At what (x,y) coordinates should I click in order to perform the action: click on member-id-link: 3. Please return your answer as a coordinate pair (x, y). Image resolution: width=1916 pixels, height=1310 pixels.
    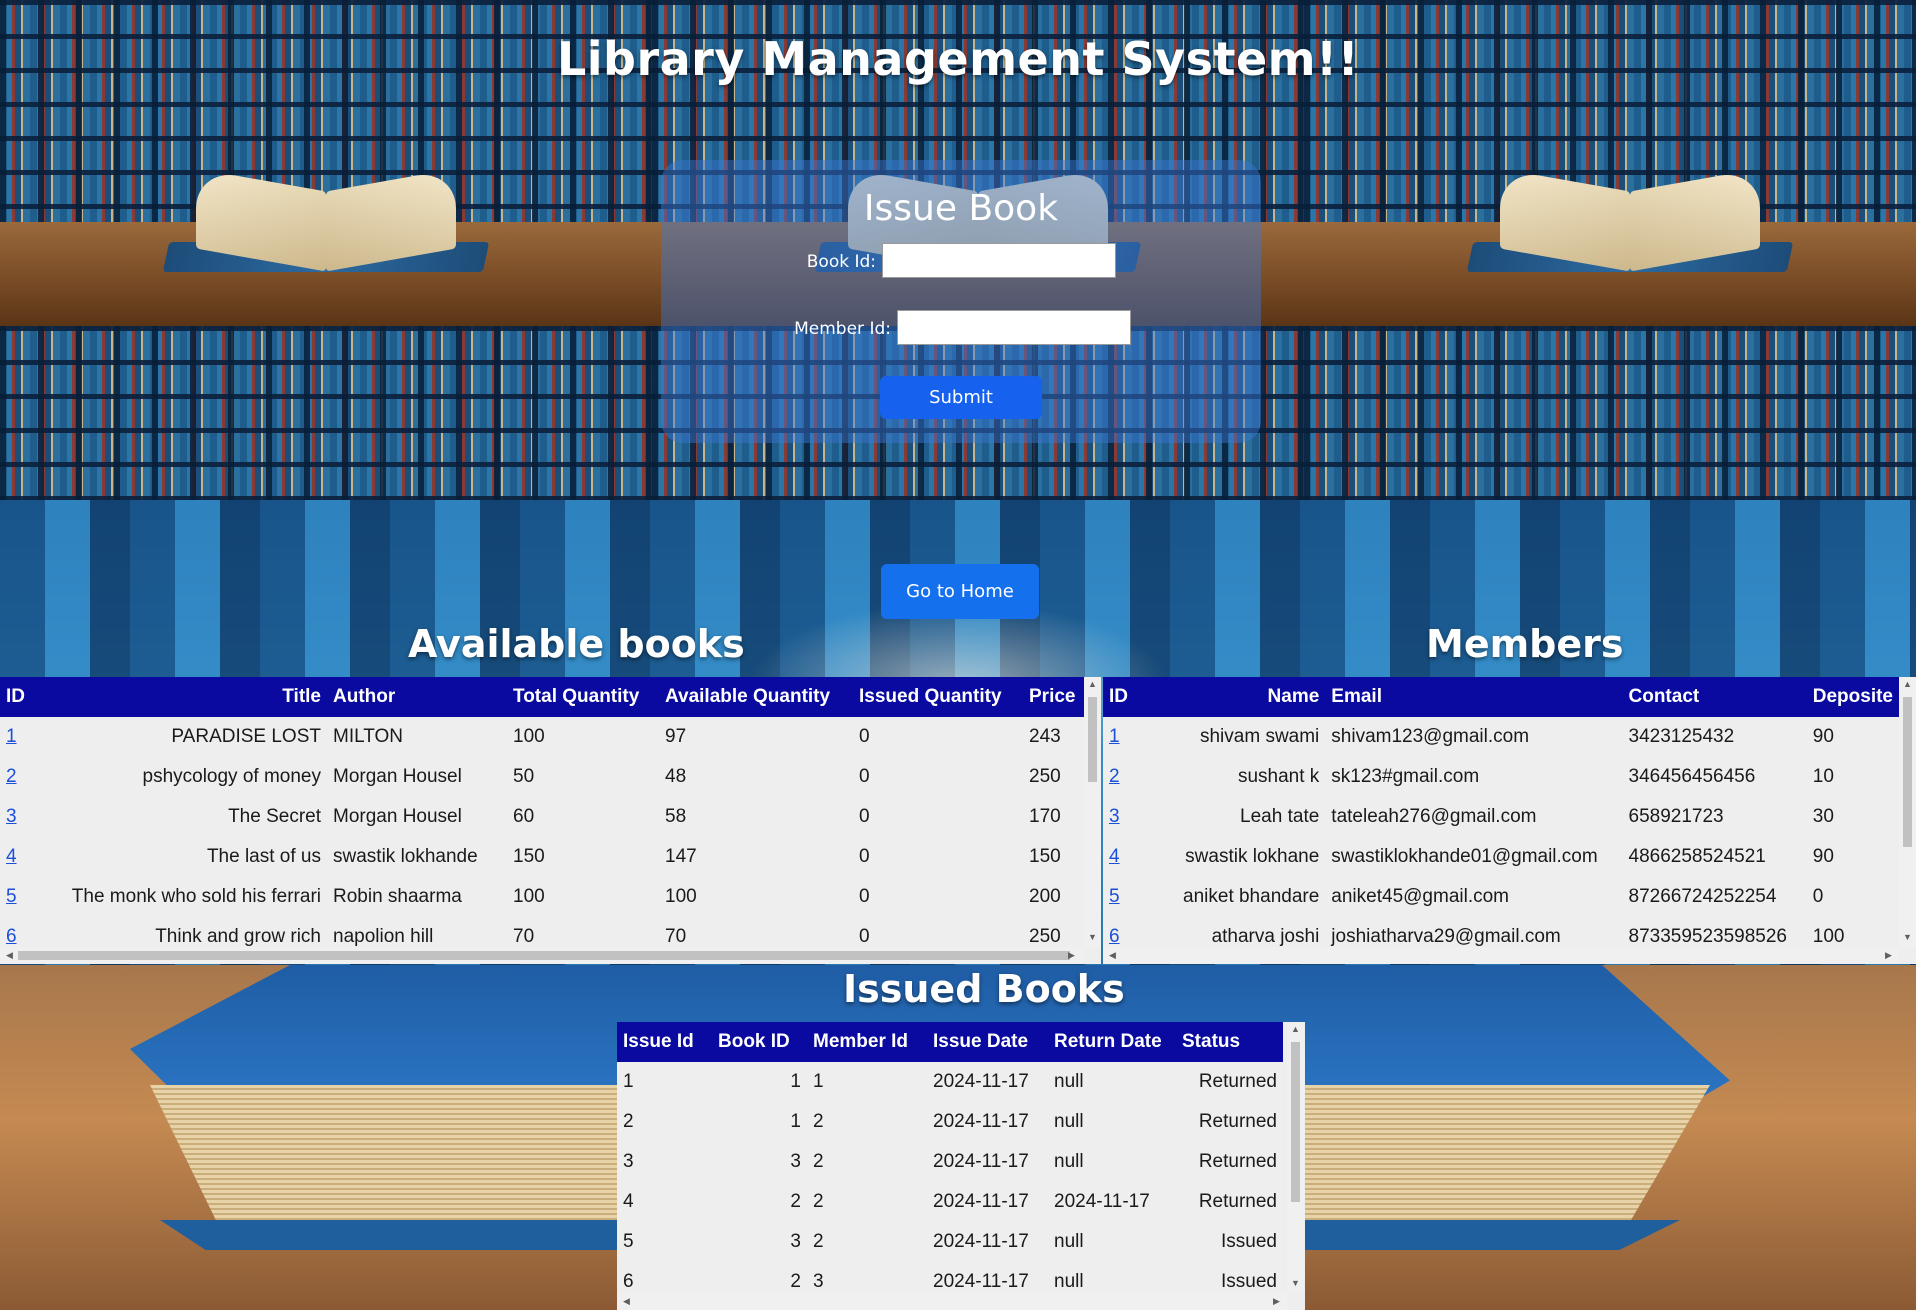
    Looking at the image, I should click on (1114, 816).